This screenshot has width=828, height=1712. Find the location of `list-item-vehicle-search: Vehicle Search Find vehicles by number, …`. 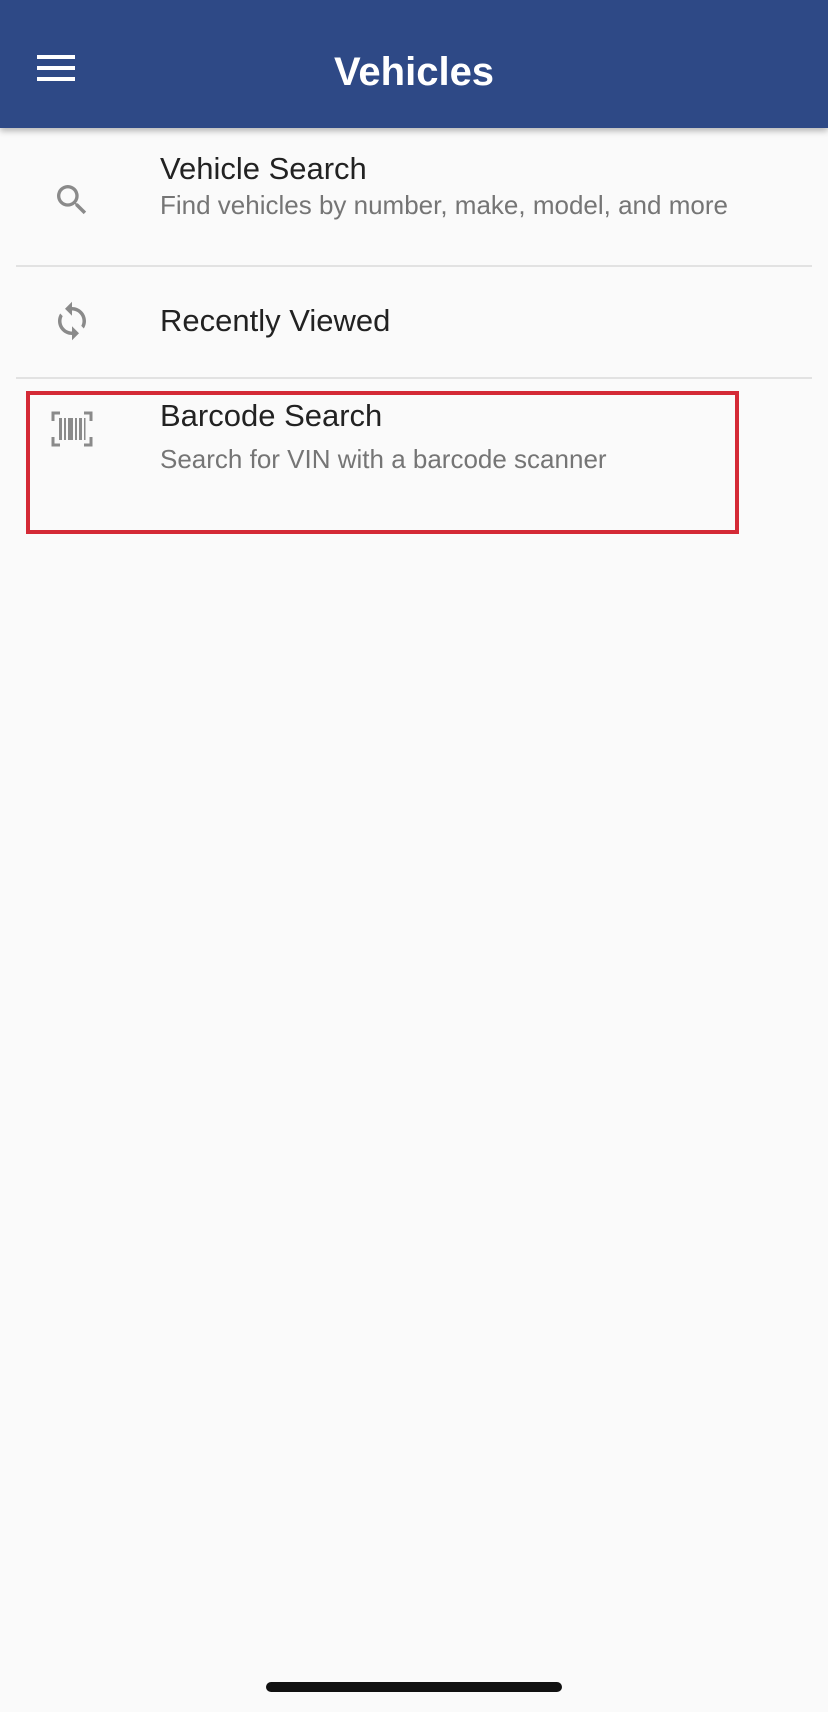

list-item-vehicle-search: Vehicle Search Find vehicles by number, … is located at coordinates (414, 197).